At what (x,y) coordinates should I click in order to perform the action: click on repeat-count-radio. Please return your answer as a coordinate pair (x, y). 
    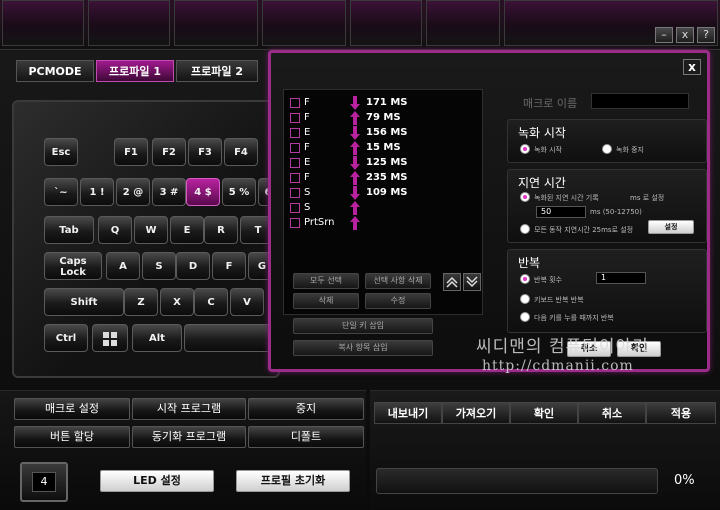
    Looking at the image, I should click on (525, 279).